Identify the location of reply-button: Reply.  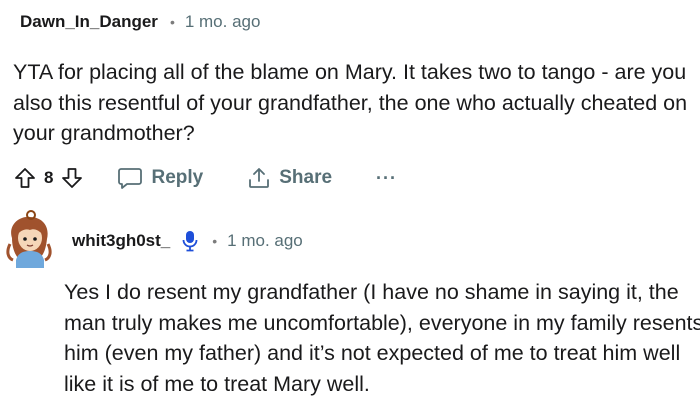
(160, 178).